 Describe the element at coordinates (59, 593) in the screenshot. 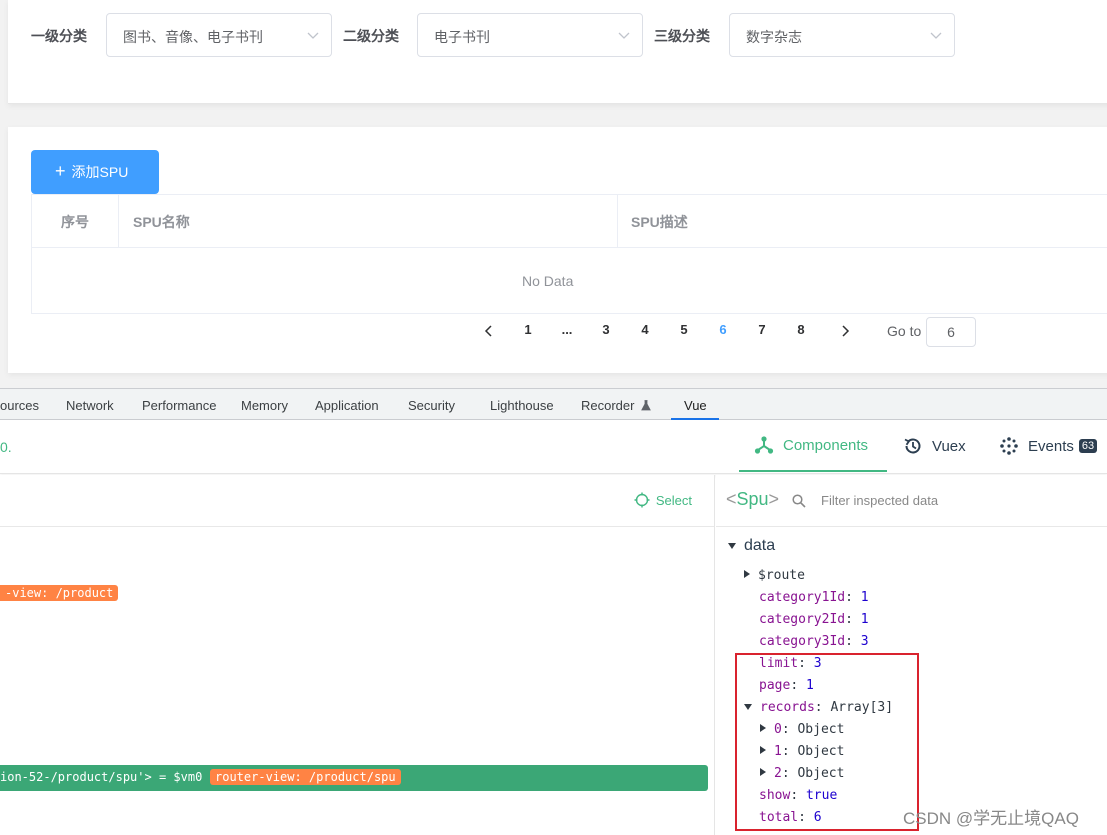

I see `router-view-tag: -view: /product` at that location.